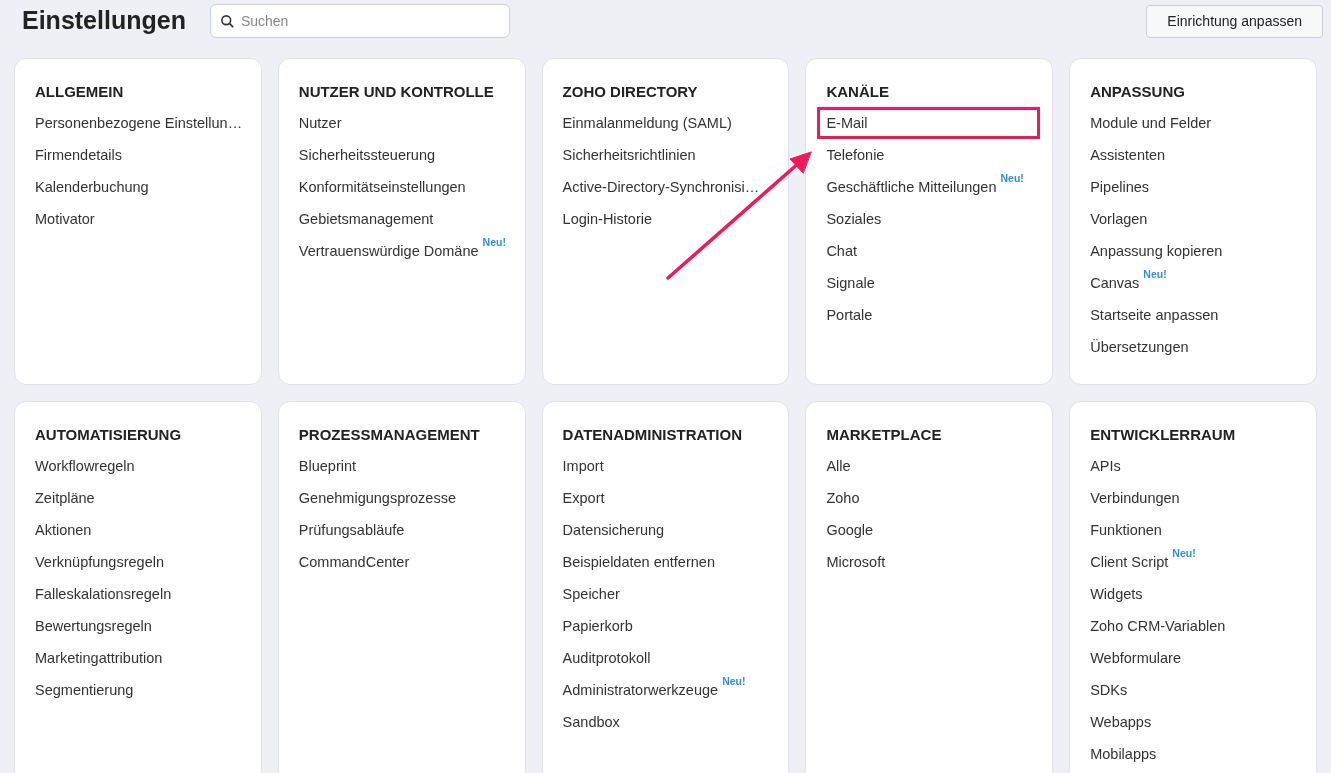 This screenshot has width=1331, height=773. I want to click on settings-link: Datensicherung, so click(613, 530).